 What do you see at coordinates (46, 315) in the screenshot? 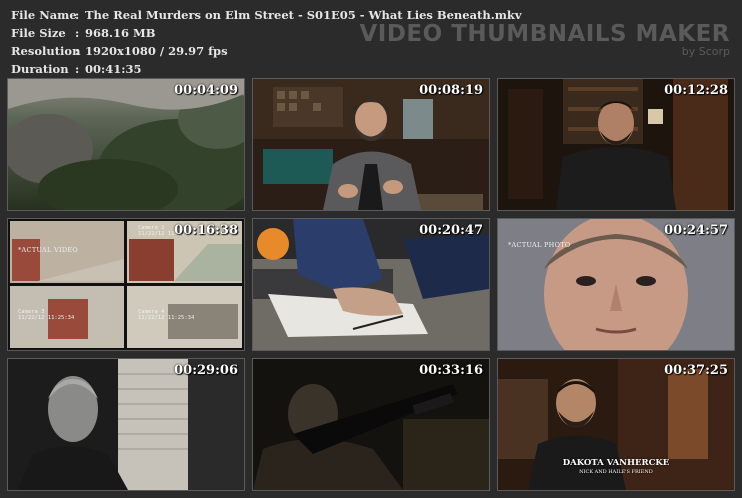
I see `camera-label: Camera 3 11/22/12 11:25:34` at bounding box center [46, 315].